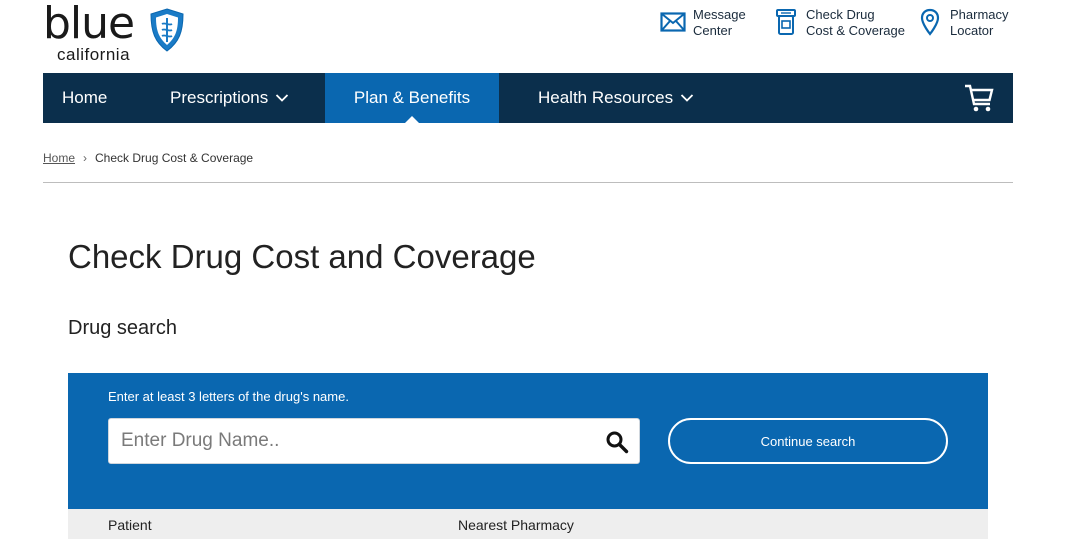 This screenshot has width=1082, height=539. I want to click on check-drug-cost-link: Check Drug Cost & Coverage, so click(838, 23).